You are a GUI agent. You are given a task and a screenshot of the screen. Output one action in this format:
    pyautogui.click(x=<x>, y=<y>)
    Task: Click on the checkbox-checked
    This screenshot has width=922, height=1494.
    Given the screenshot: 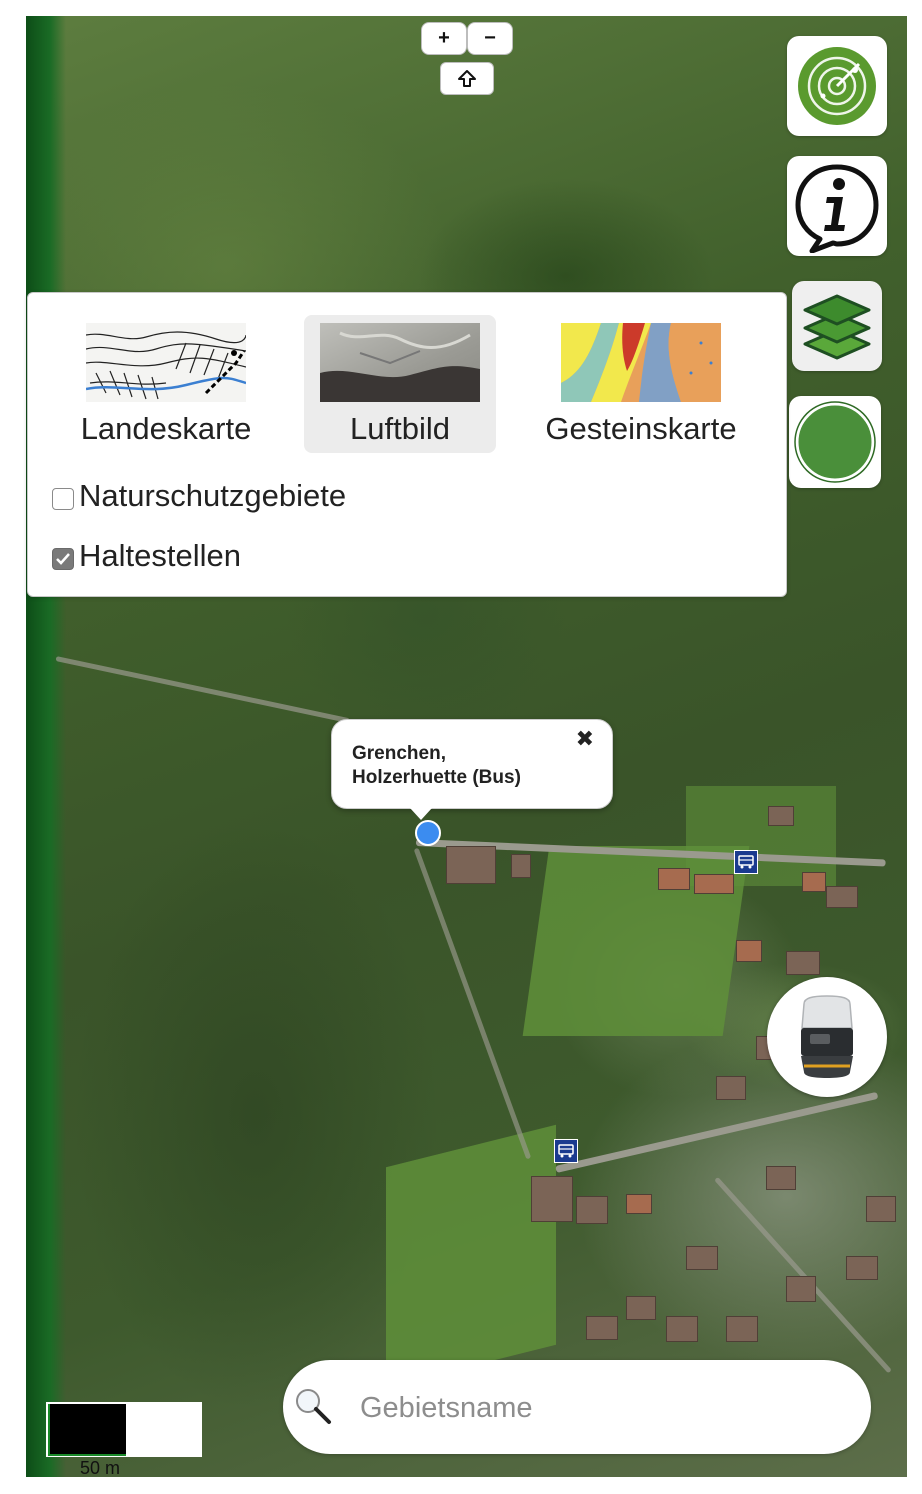 What is the action you would take?
    pyautogui.click(x=63, y=559)
    